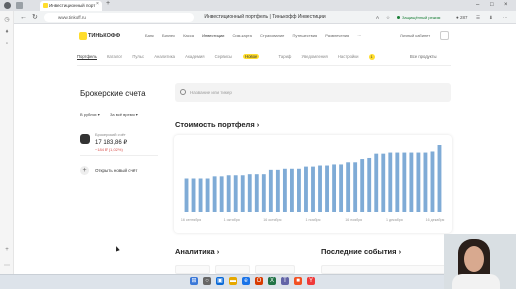  What do you see at coordinates (377, 17) in the screenshot?
I see `reader-icon: A` at bounding box center [377, 17].